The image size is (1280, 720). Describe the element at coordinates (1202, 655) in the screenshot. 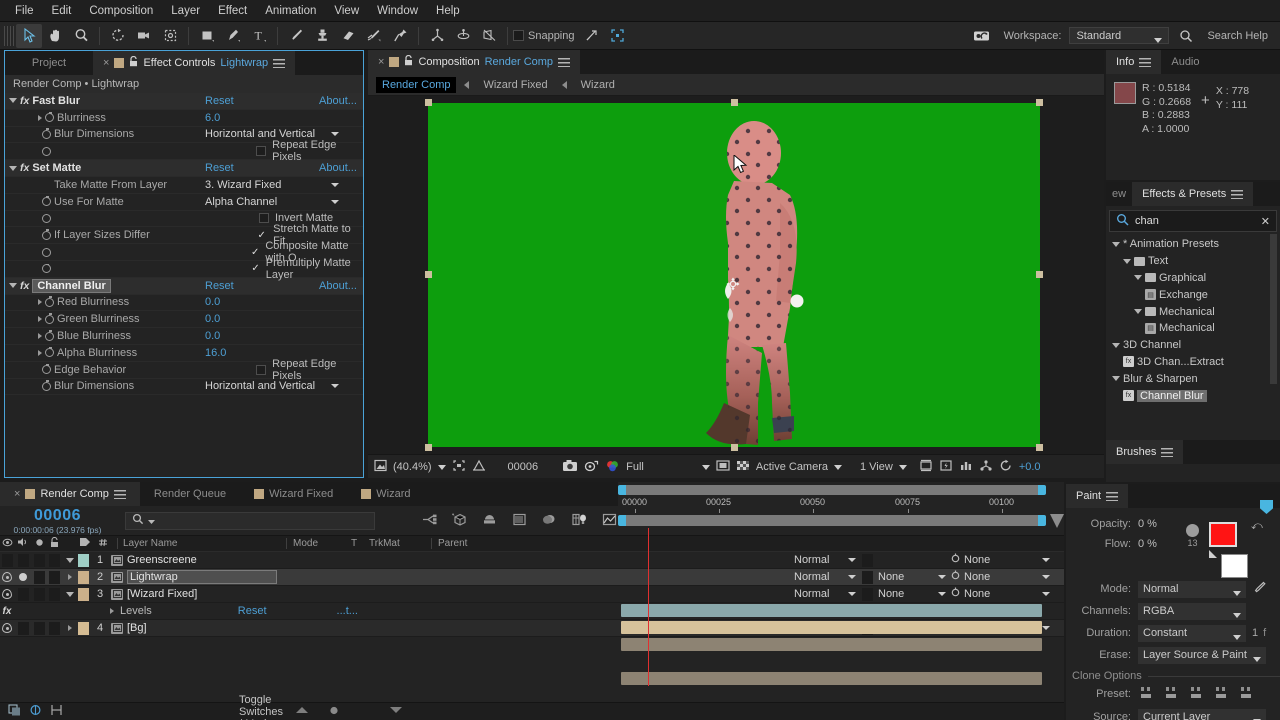

I see `erase-select: Layer Source & Paint` at that location.